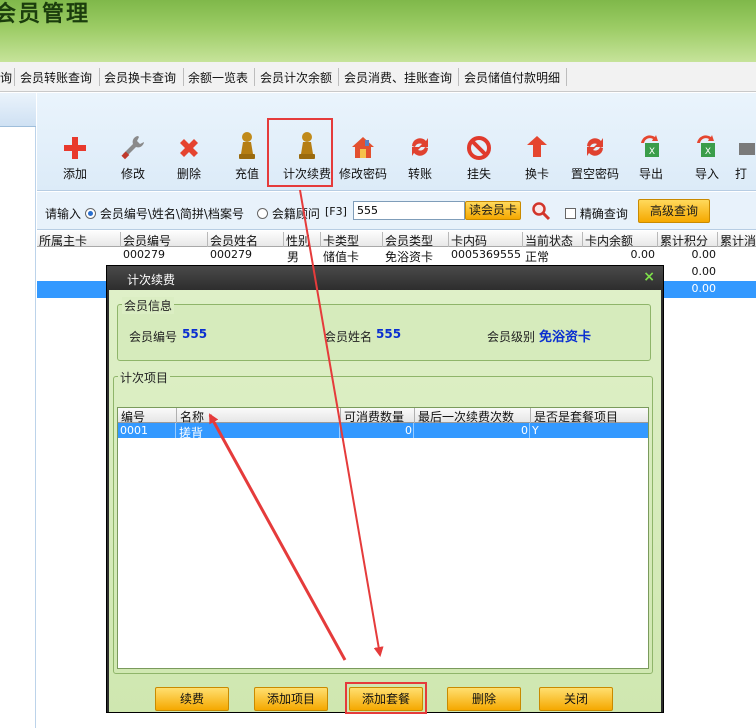 The height and width of the screenshot is (728, 756). I want to click on clear-password-label: 置空密码, so click(594, 174).